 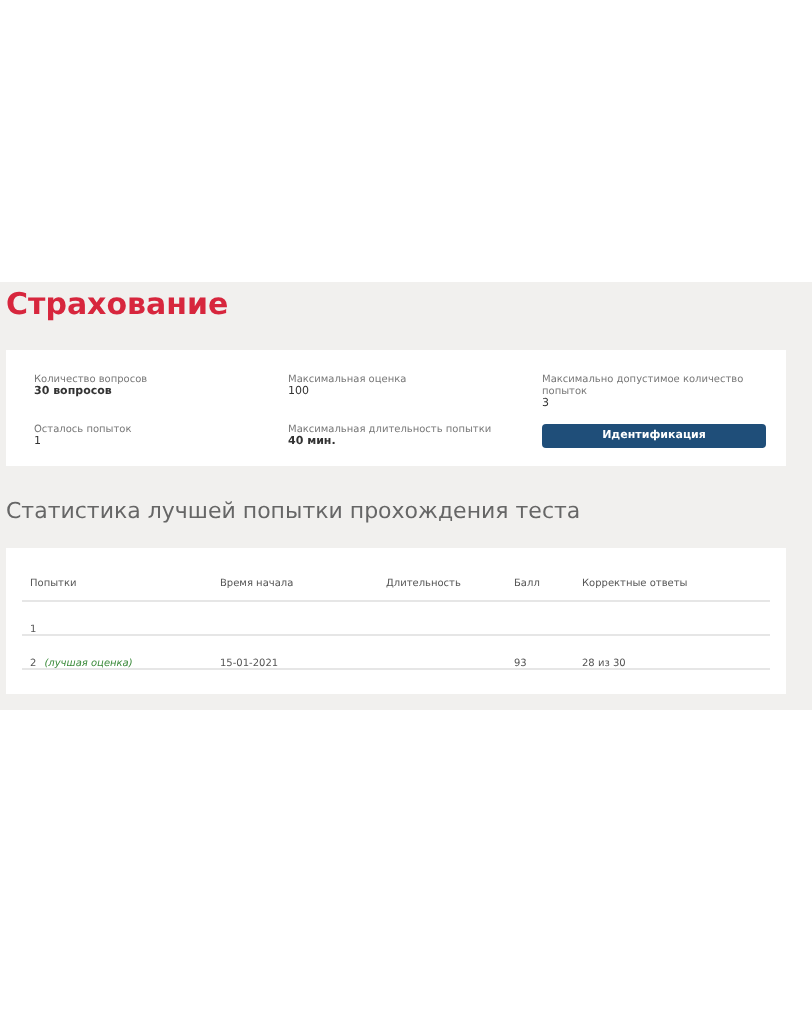 I want to click on section-heading: Статистика лучшей попытки прохождения теста, so click(x=294, y=511).